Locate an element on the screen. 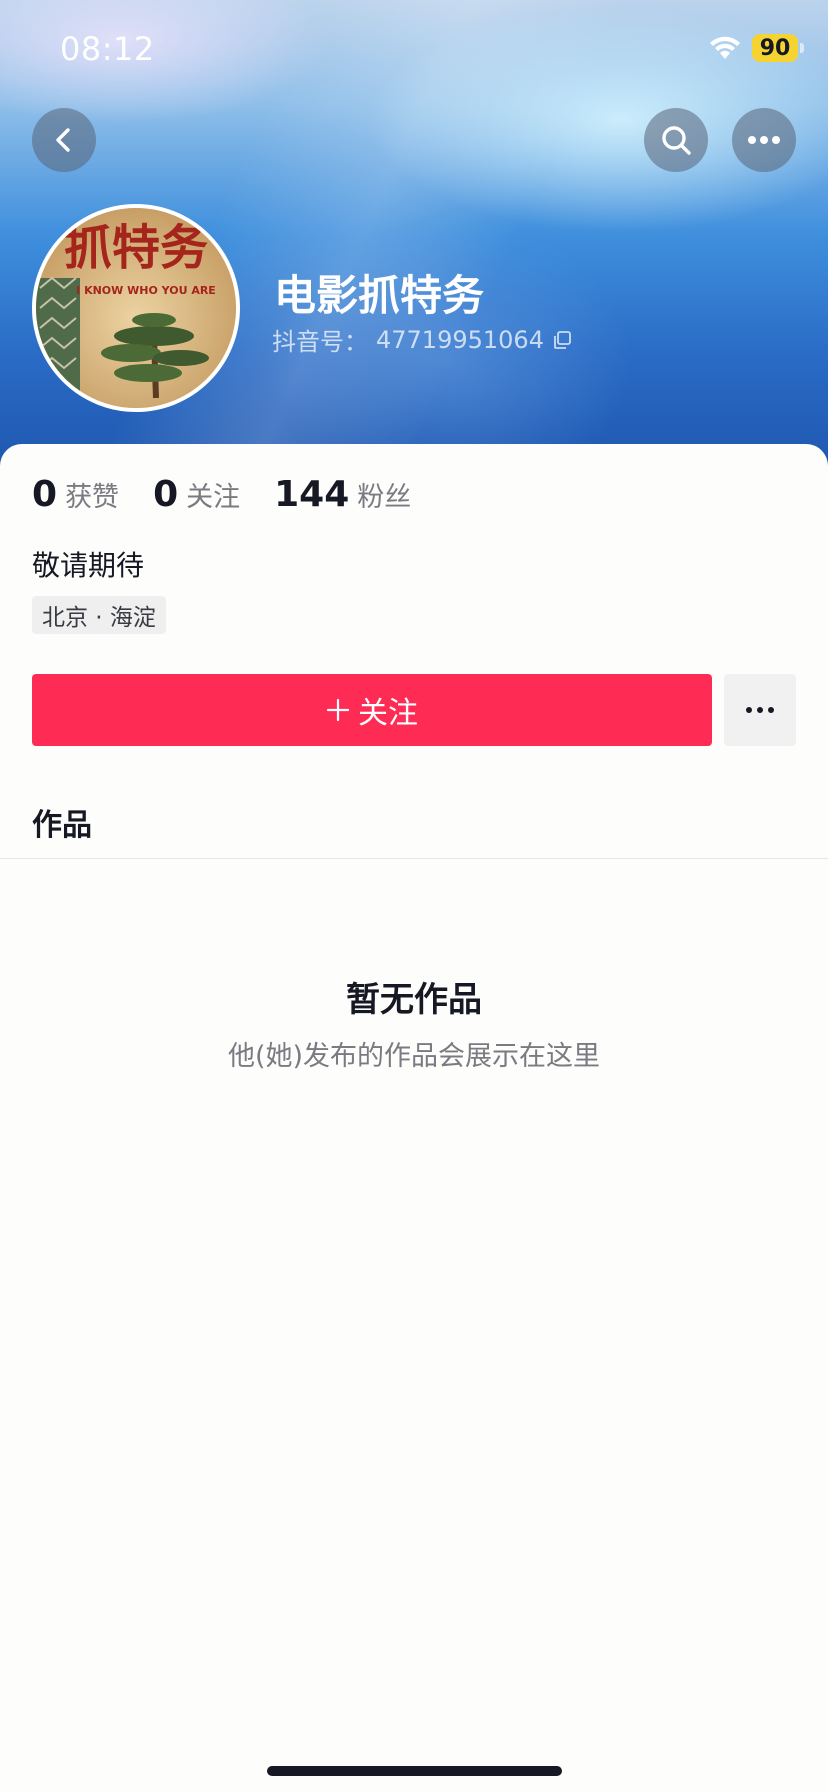  avatar-poster-image: 抓特务 I KNOW WHO YOU ARE is located at coordinates (136, 308).